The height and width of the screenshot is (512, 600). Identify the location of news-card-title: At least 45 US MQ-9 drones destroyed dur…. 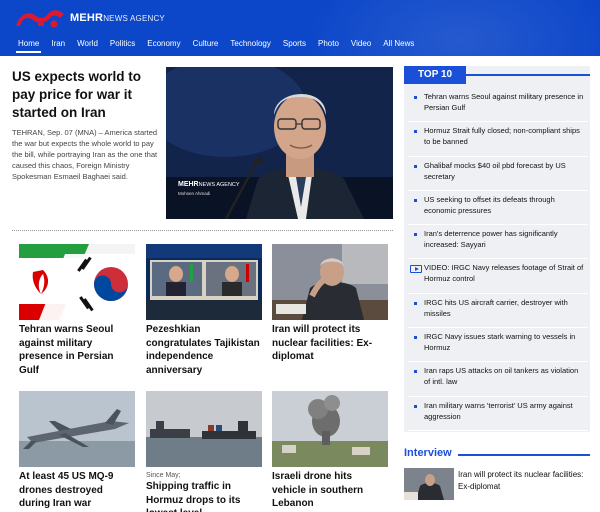
(77, 490).